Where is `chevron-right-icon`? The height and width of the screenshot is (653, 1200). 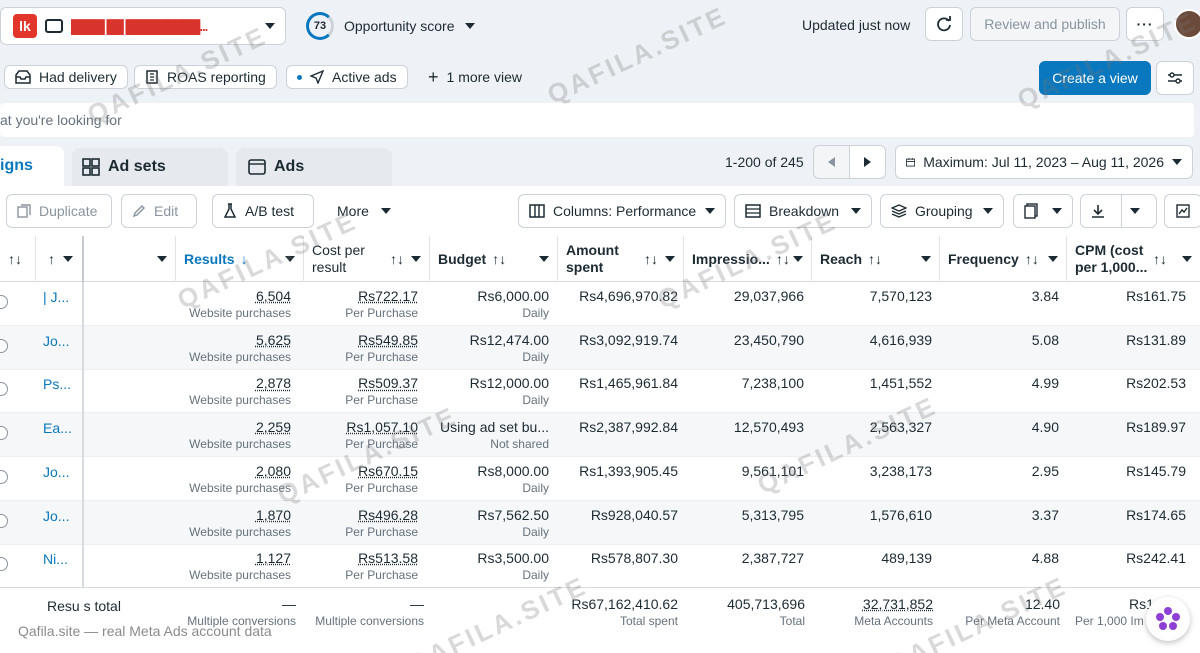
chevron-right-icon is located at coordinates (867, 162).